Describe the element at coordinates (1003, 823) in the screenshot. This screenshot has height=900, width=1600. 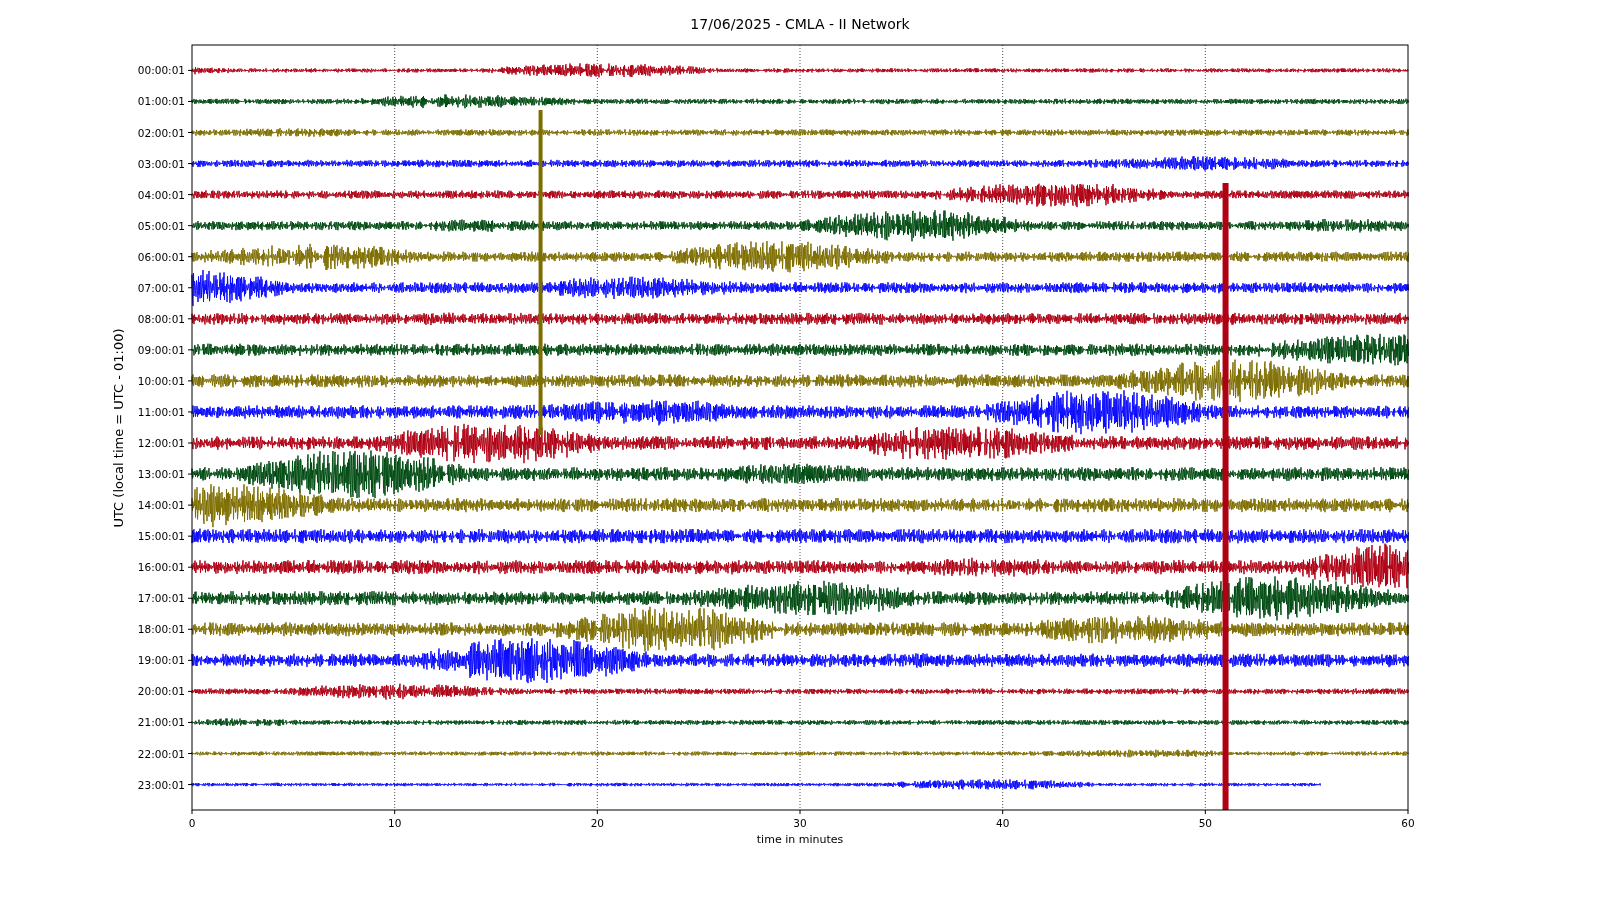
I see `x-tick-label: 40` at that location.